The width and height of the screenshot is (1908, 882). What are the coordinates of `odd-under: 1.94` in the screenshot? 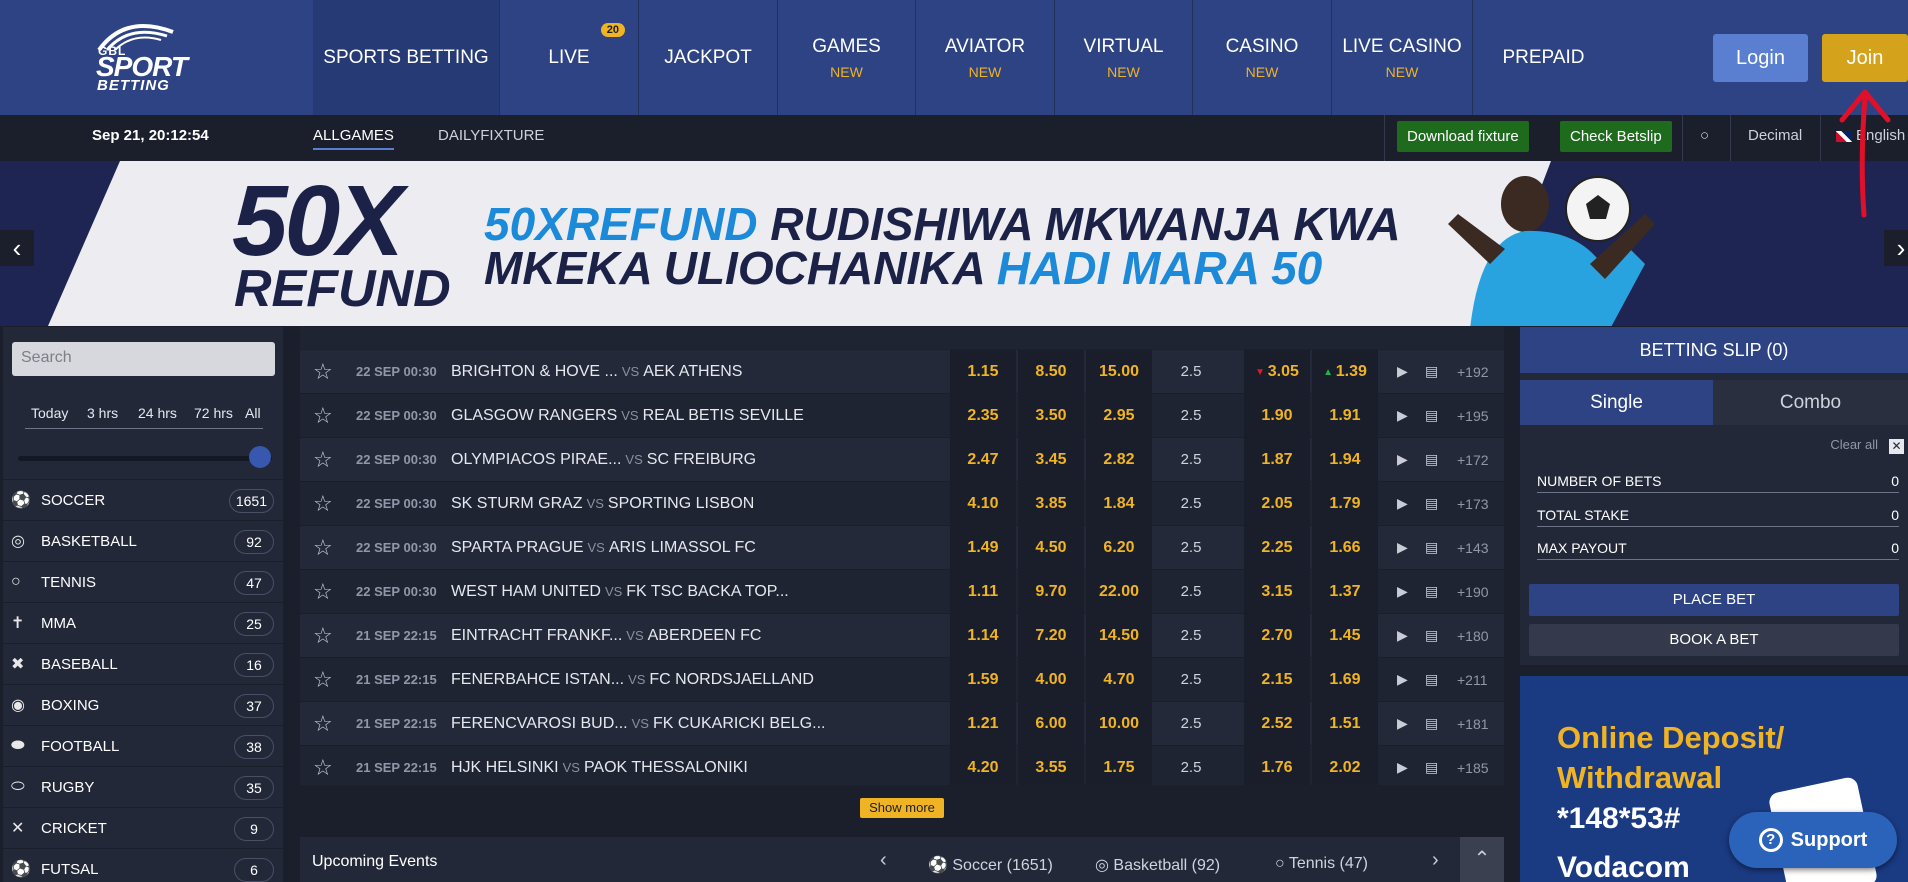 It's located at (1345, 460).